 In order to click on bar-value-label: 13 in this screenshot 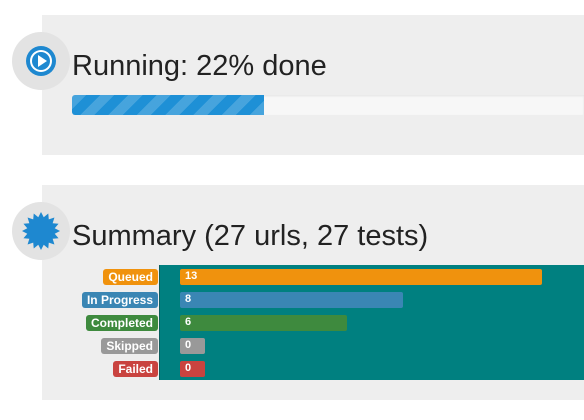, I will do `click(191, 276)`.